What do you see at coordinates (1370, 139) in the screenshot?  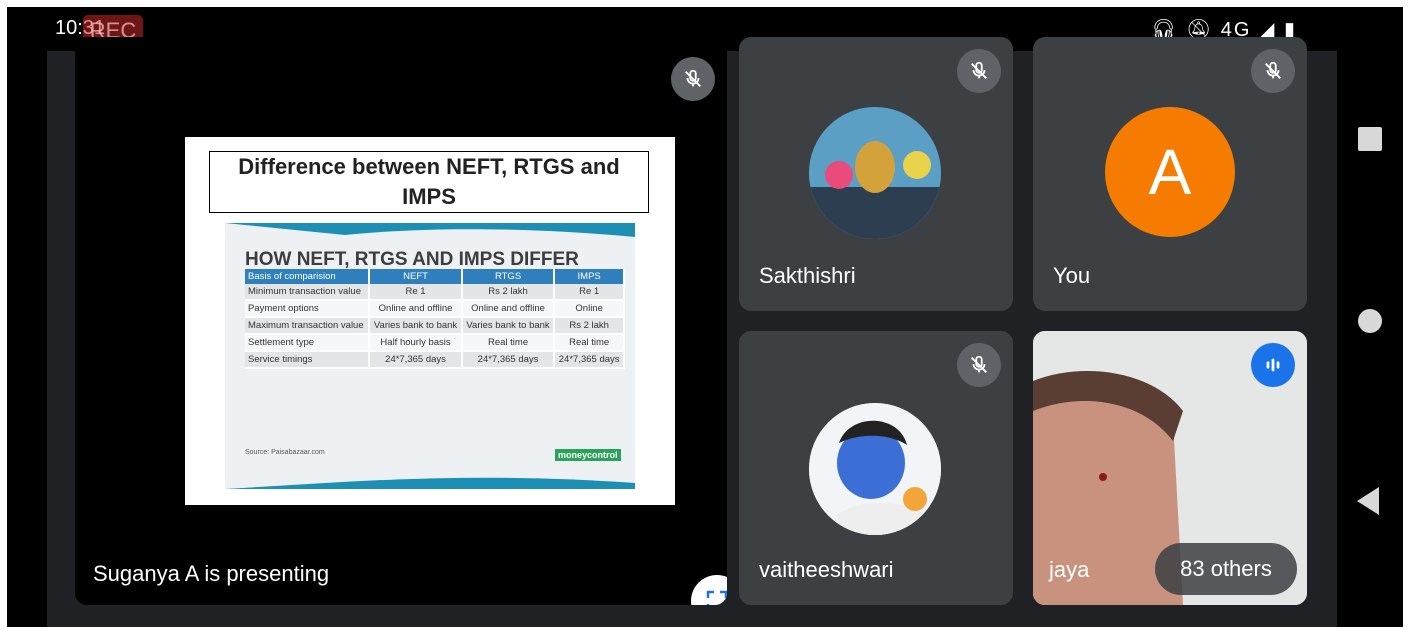 I see `recents-icon` at bounding box center [1370, 139].